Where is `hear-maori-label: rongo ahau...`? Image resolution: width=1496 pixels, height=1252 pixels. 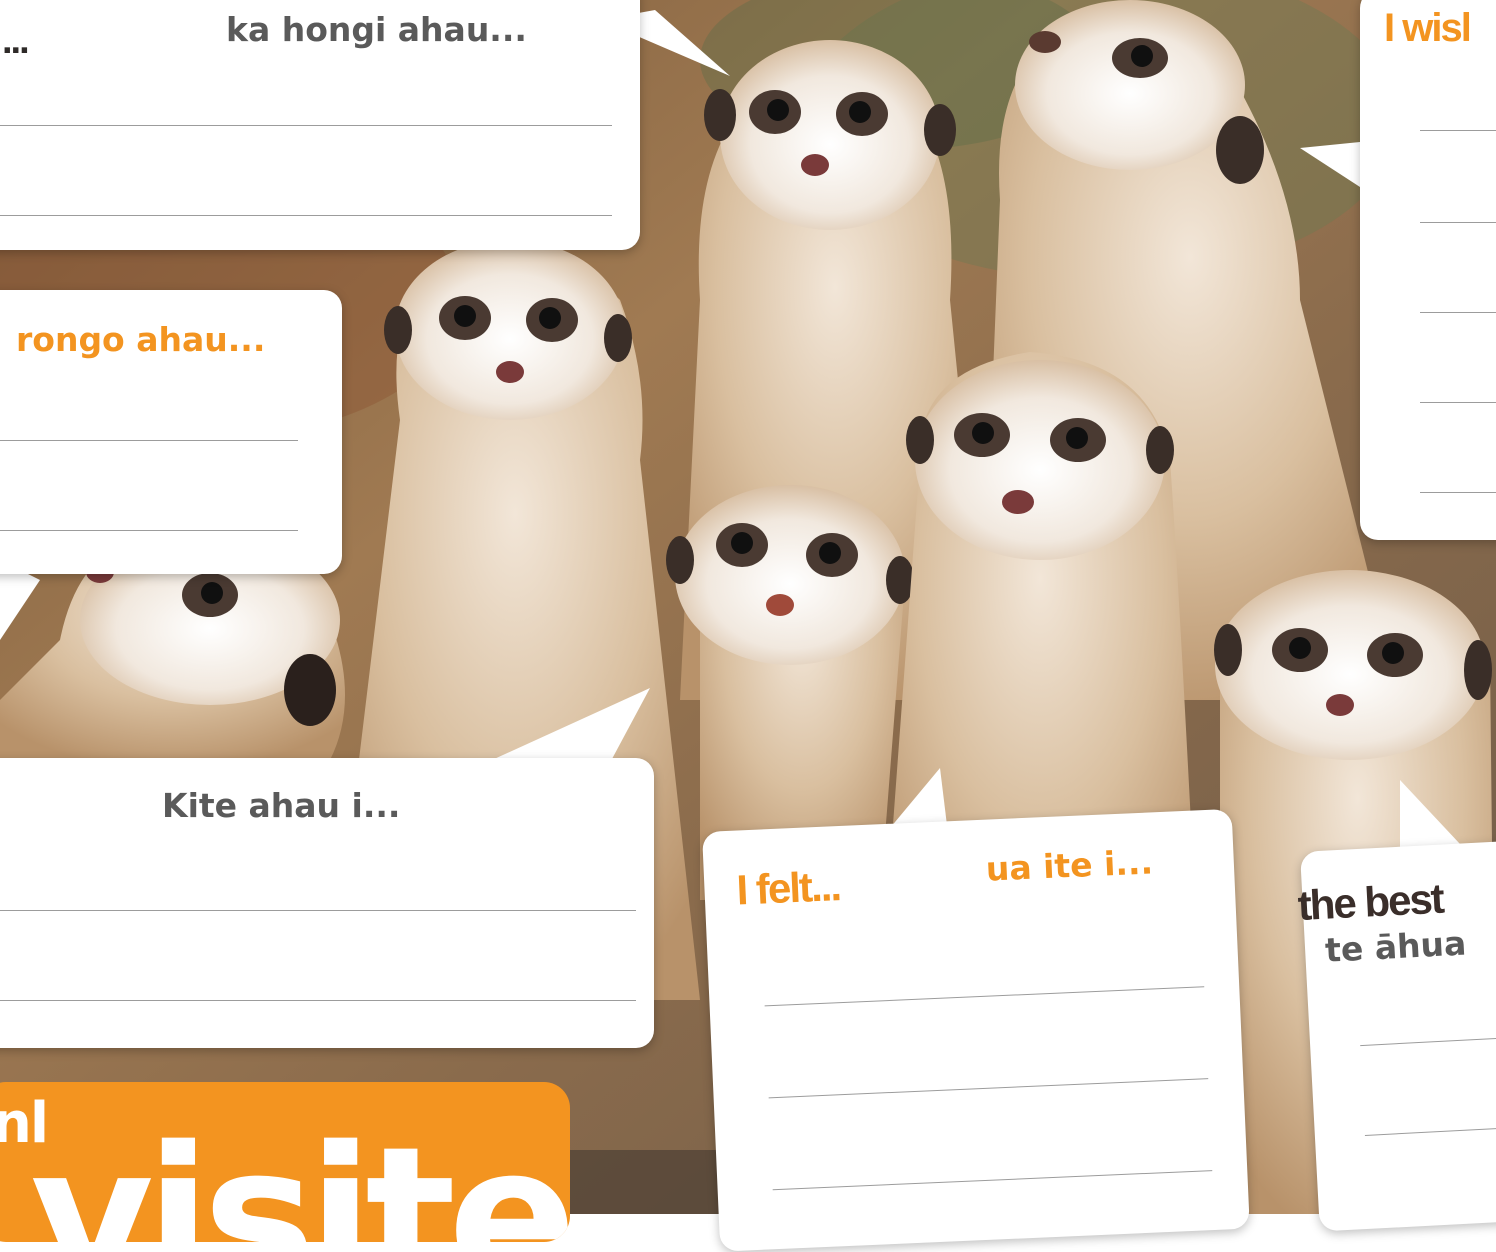 hear-maori-label: rongo ahau... is located at coordinates (141, 339).